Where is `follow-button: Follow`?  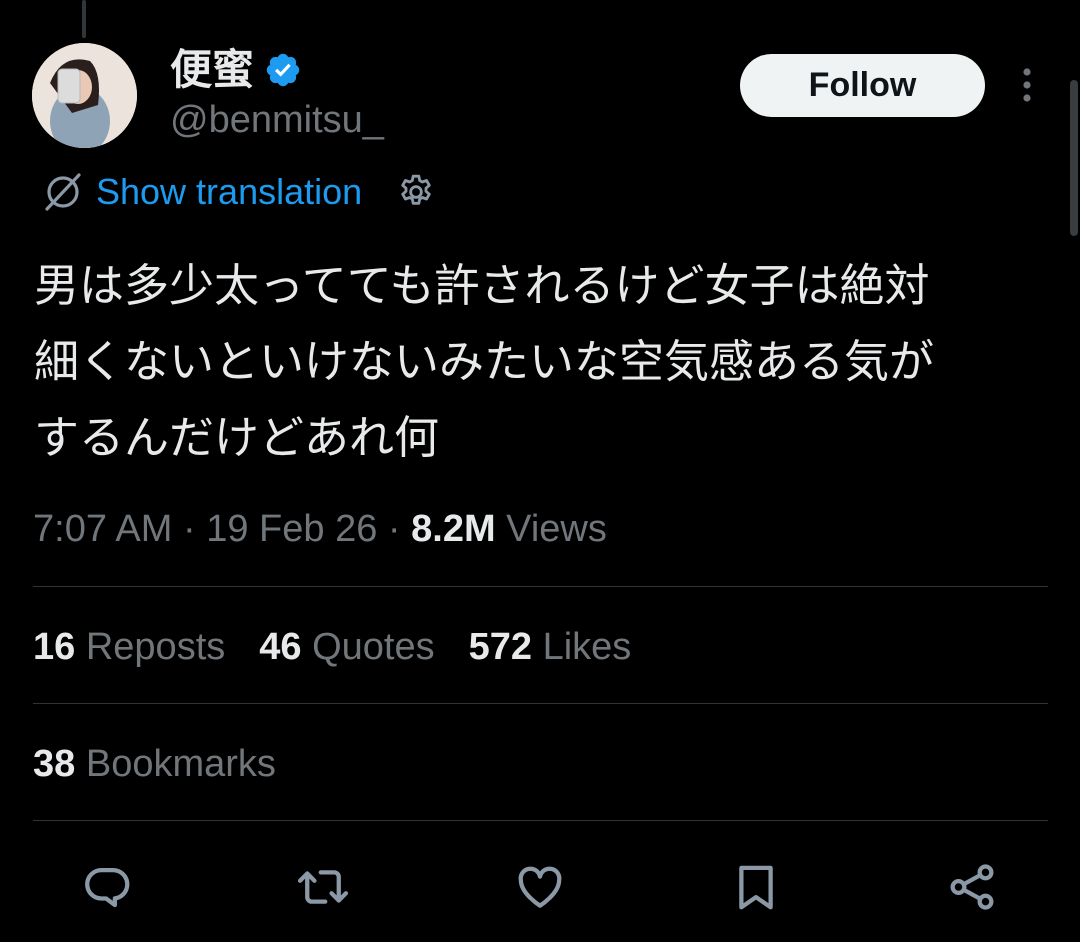 follow-button: Follow is located at coordinates (862, 85).